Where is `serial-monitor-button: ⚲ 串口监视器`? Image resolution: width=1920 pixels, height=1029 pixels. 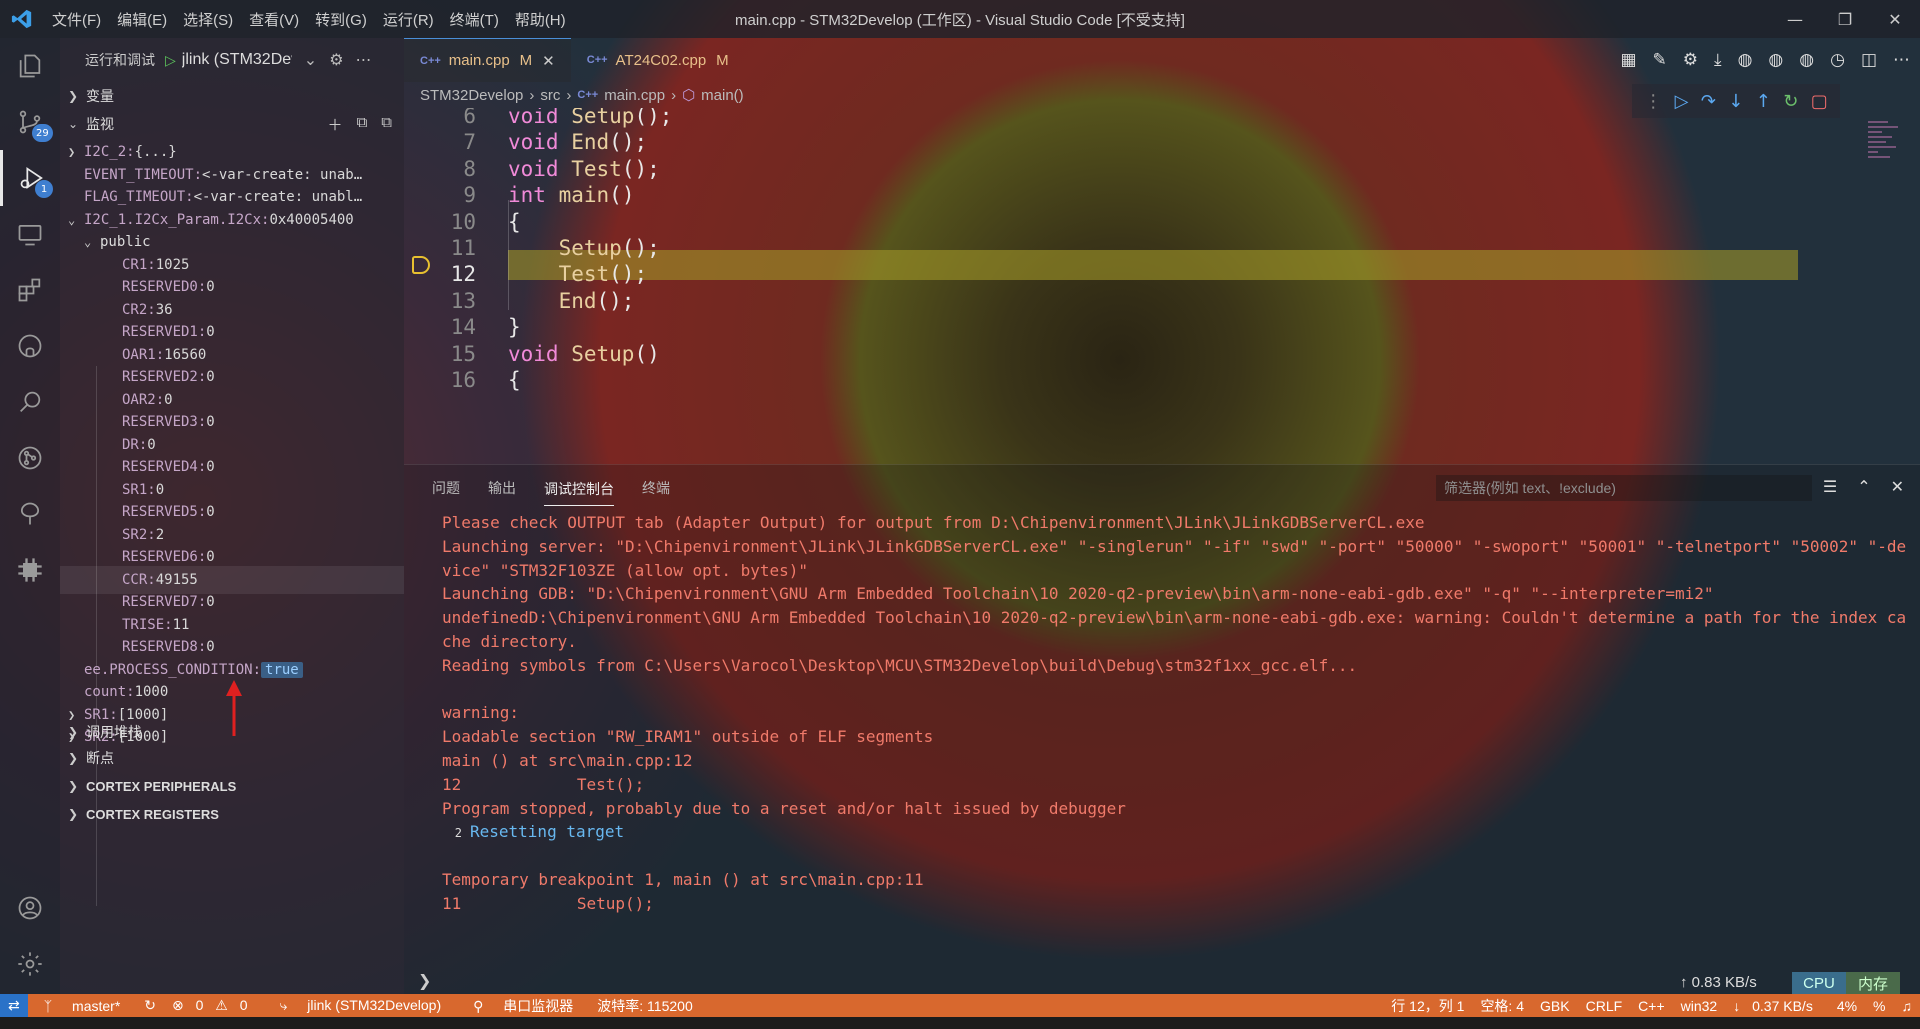 serial-monitor-button: ⚲ 串口监视器 is located at coordinates (523, 1006).